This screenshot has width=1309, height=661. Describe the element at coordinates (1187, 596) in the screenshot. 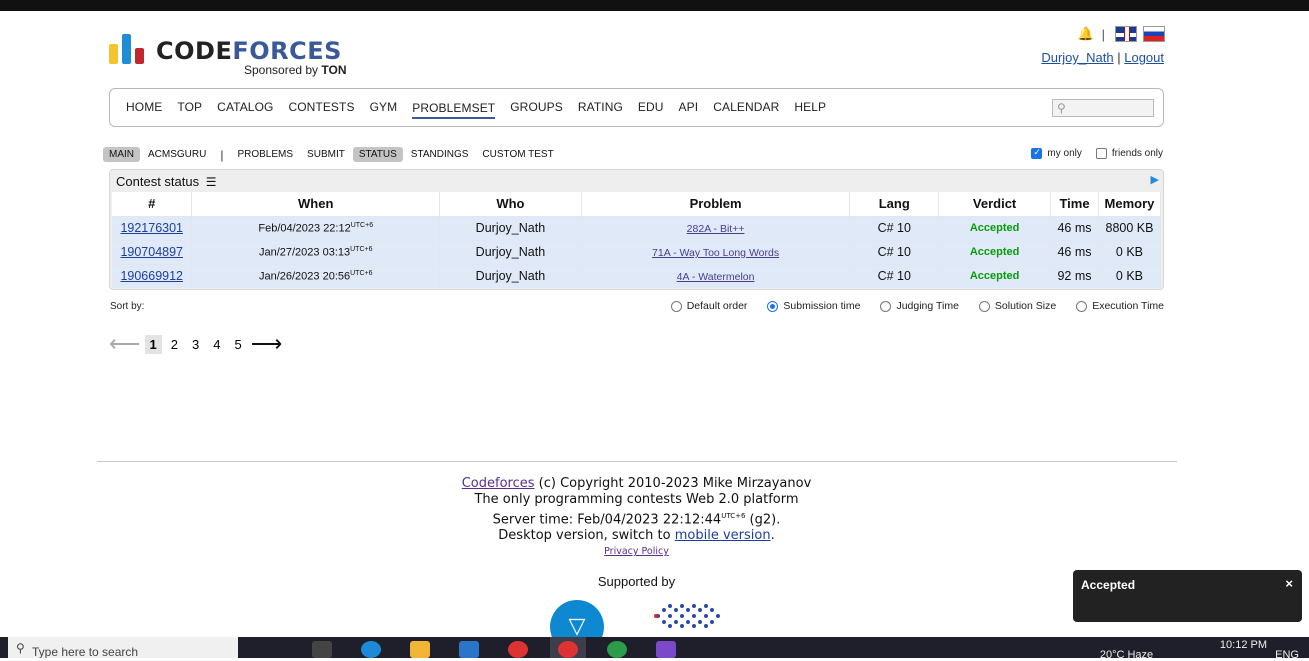

I see `notification-toast: Accepted ×` at that location.